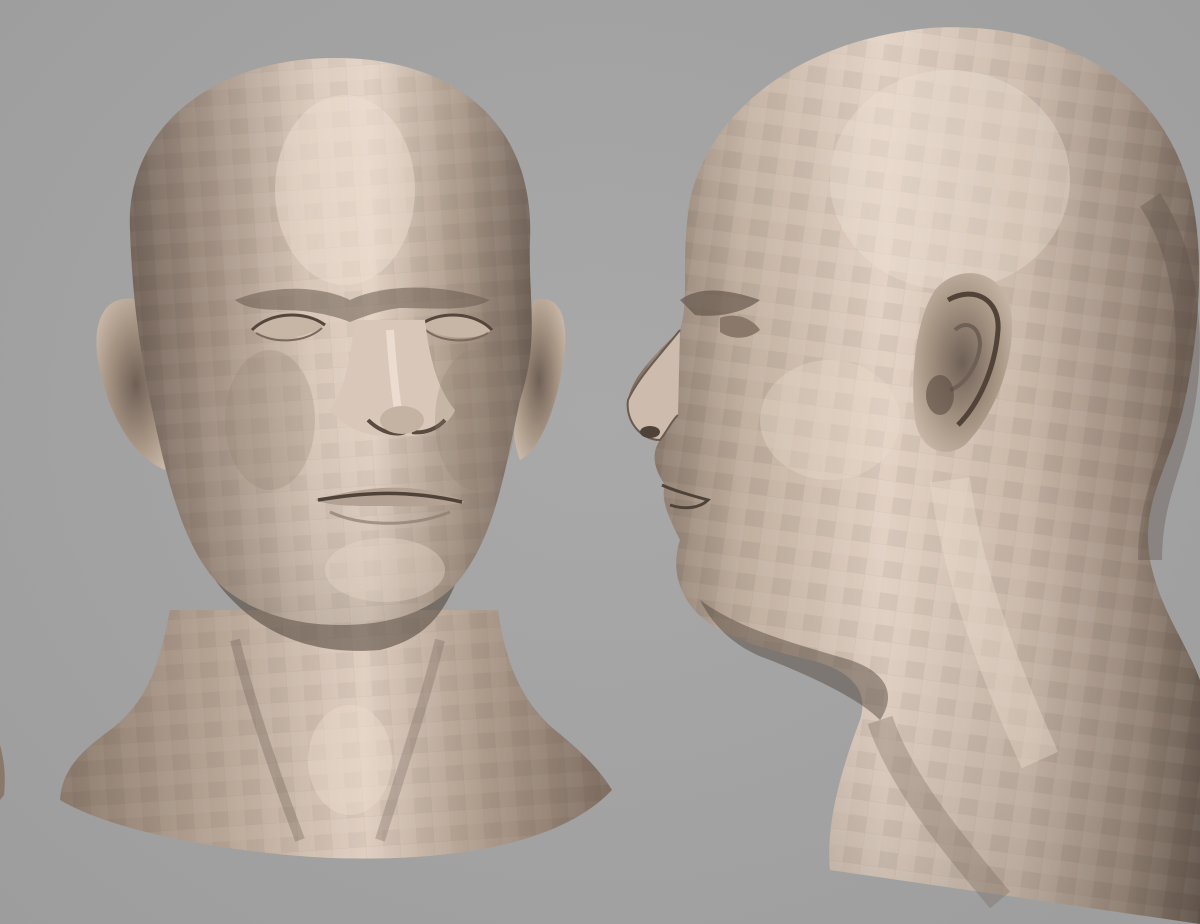 This screenshot has height=924, width=1200. What do you see at coordinates (653, 385) in the screenshot?
I see `side-nose` at bounding box center [653, 385].